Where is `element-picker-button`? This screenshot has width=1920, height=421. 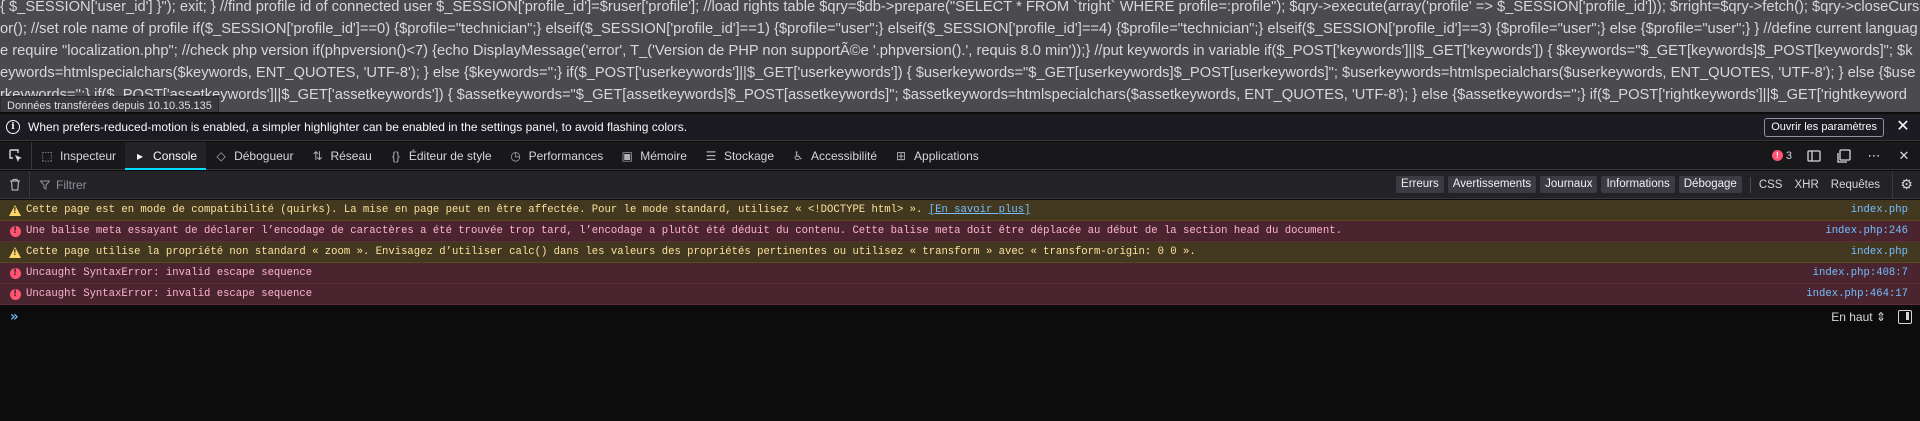 element-picker-button is located at coordinates (16, 155).